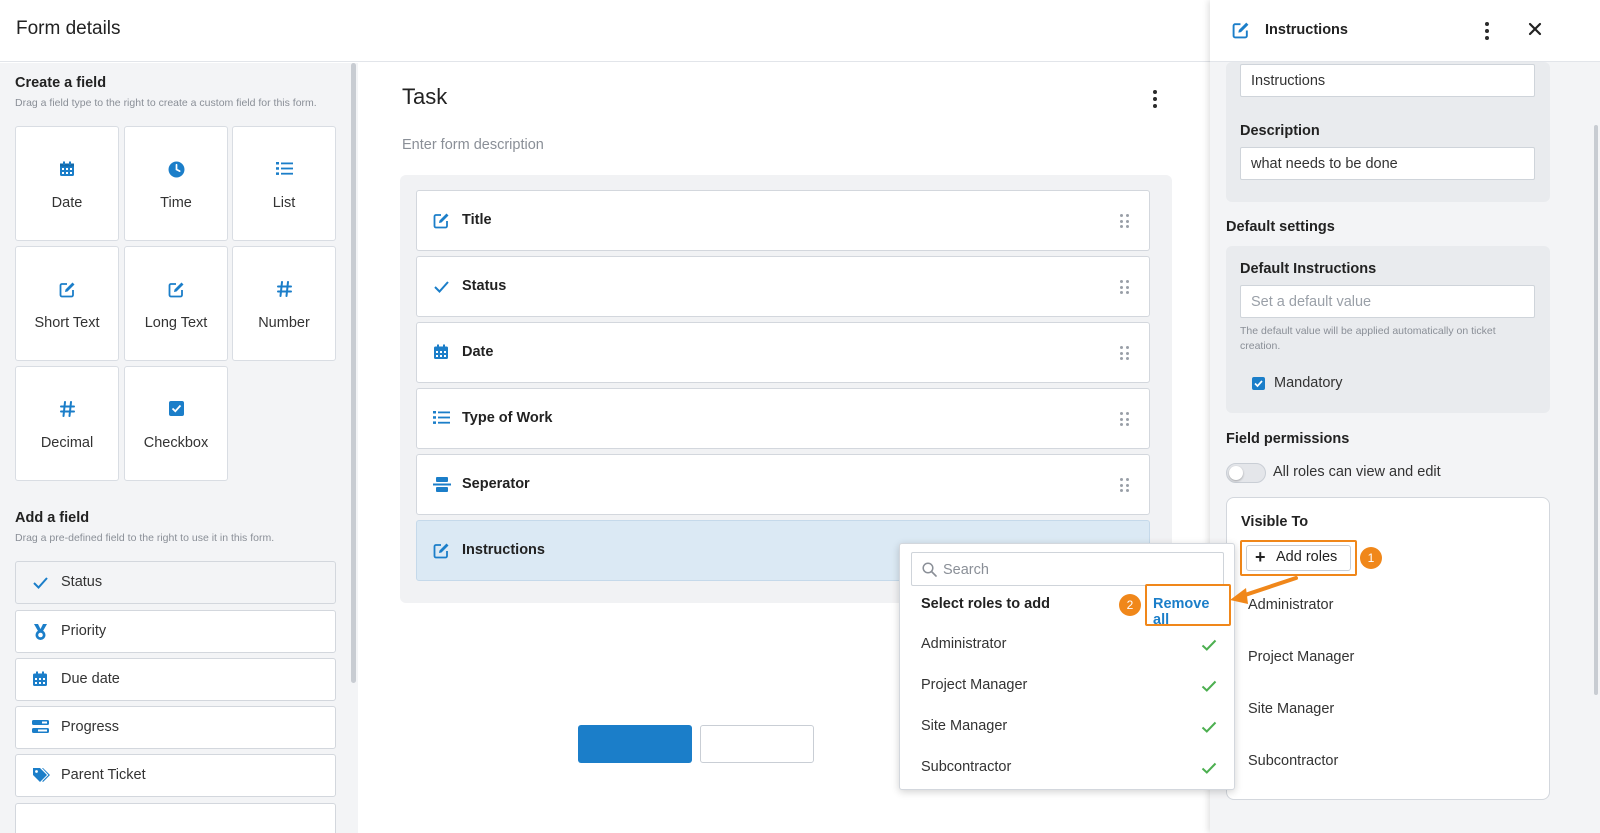 The height and width of the screenshot is (833, 1600). I want to click on close-icon, so click(1535, 31).